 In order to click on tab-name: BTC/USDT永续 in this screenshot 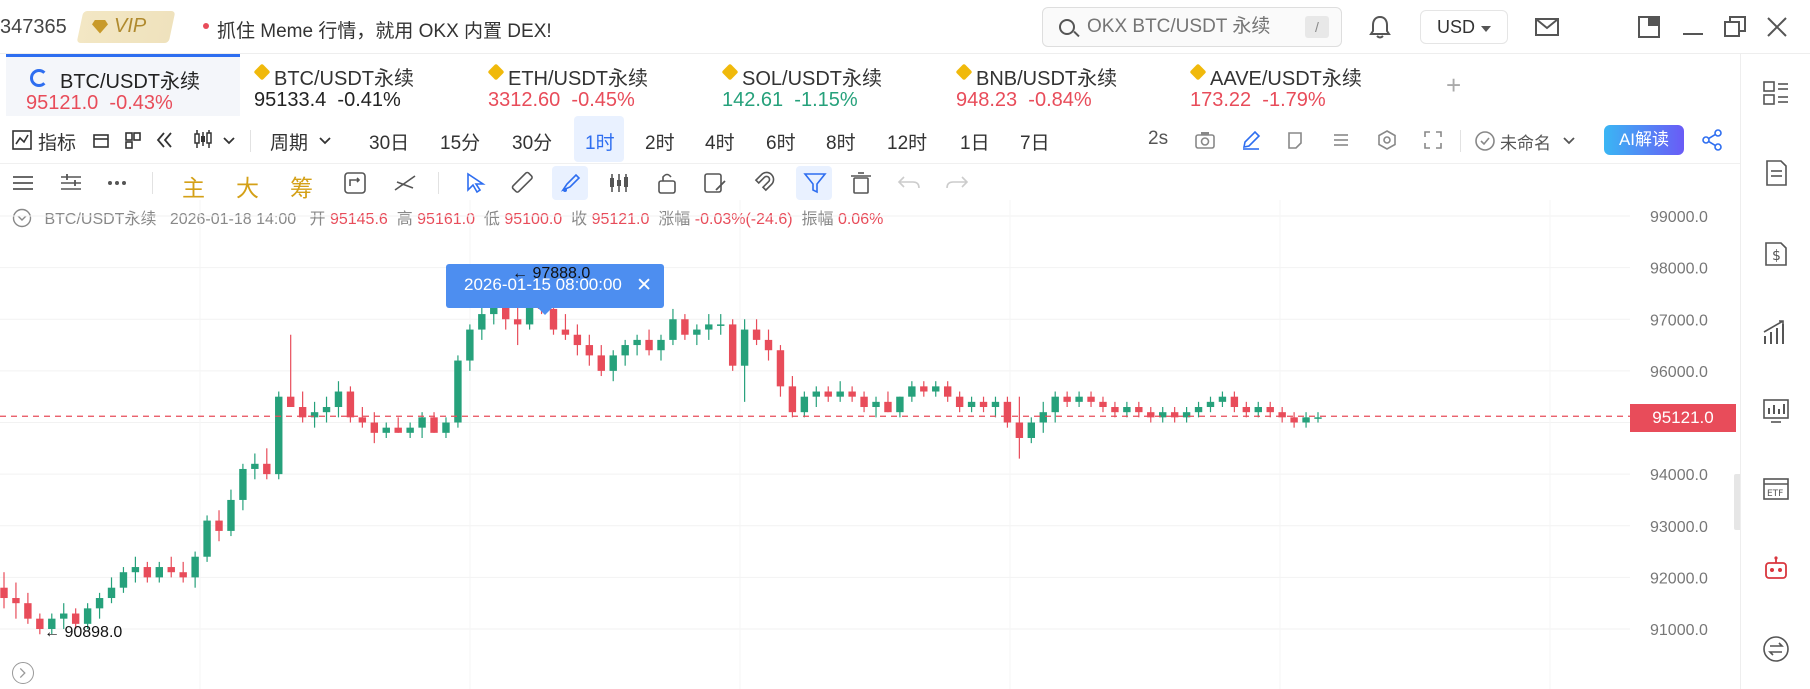, I will do `click(130, 82)`.